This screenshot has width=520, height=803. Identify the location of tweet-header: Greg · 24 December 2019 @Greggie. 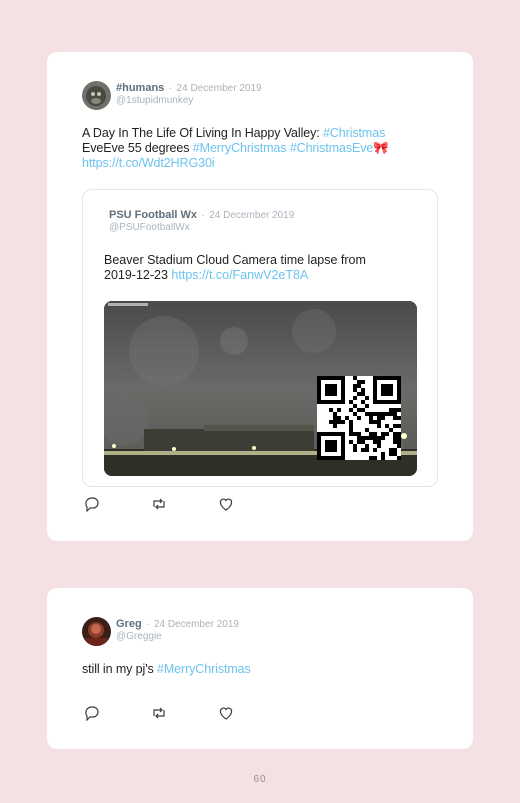
(160, 631).